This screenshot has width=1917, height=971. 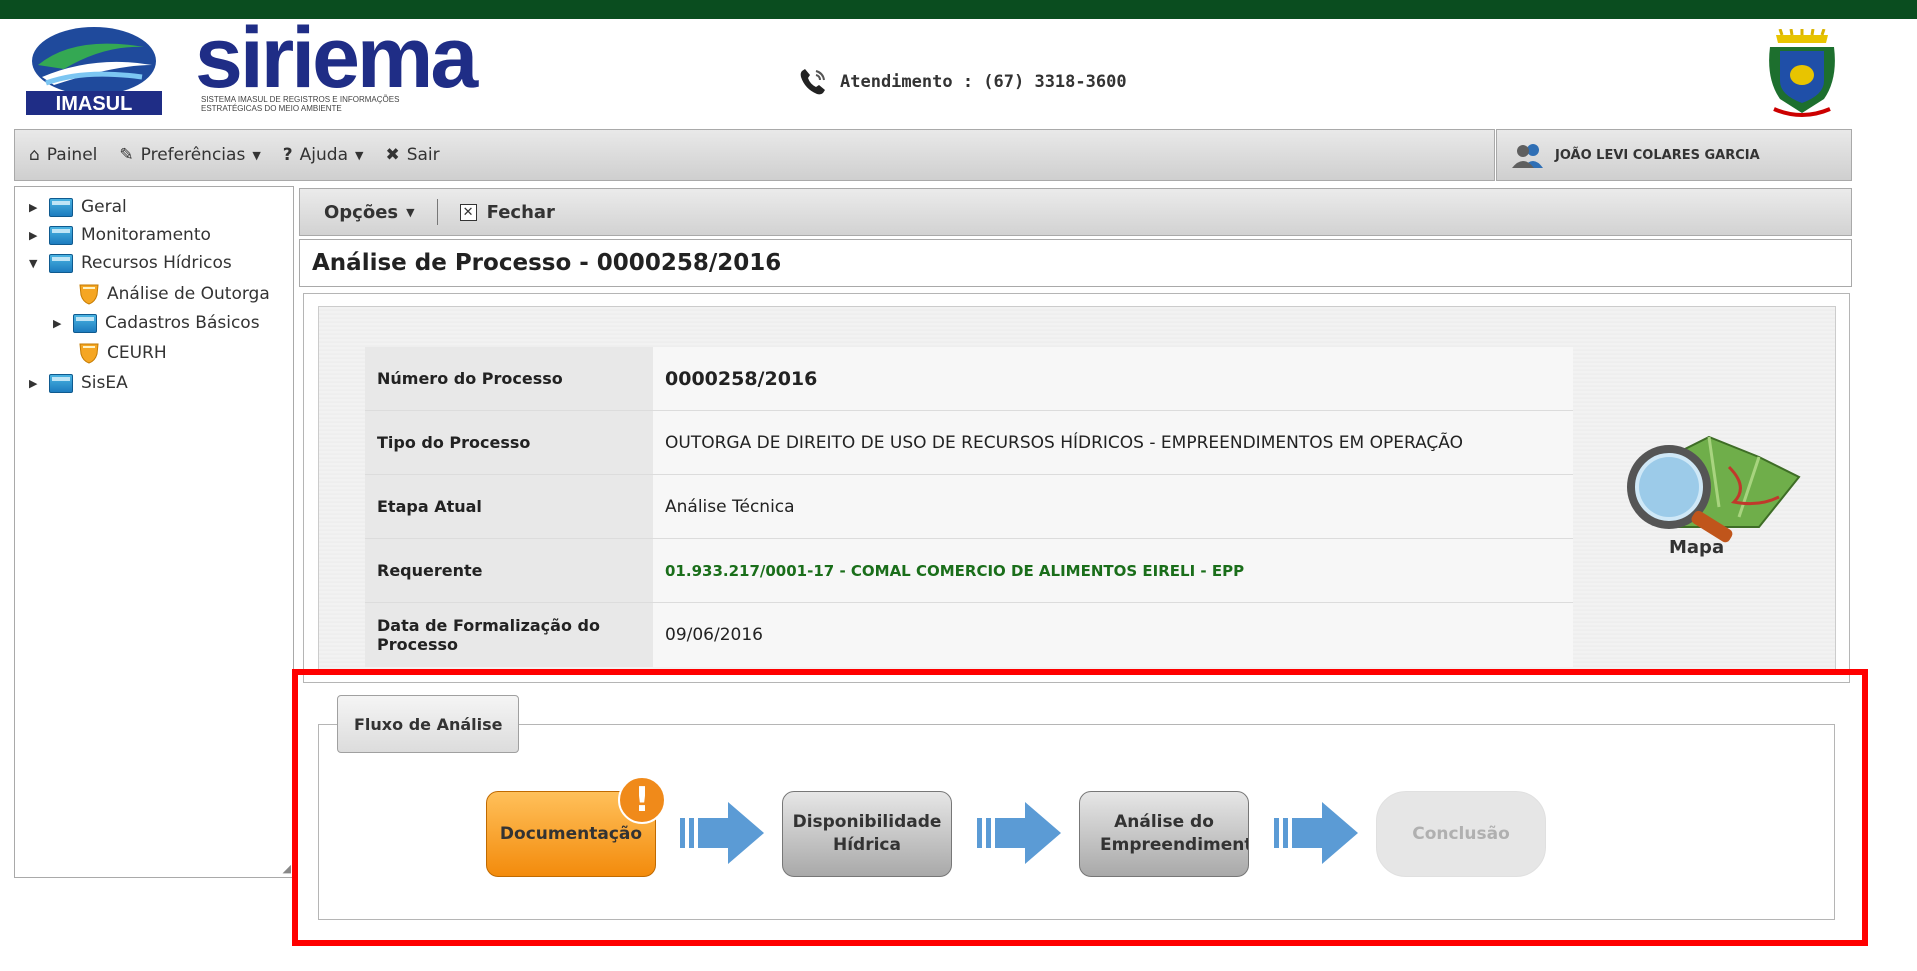 I want to click on flow-step-disponibilidade-hidrica: Disponibilidade Hídrica, so click(x=867, y=834).